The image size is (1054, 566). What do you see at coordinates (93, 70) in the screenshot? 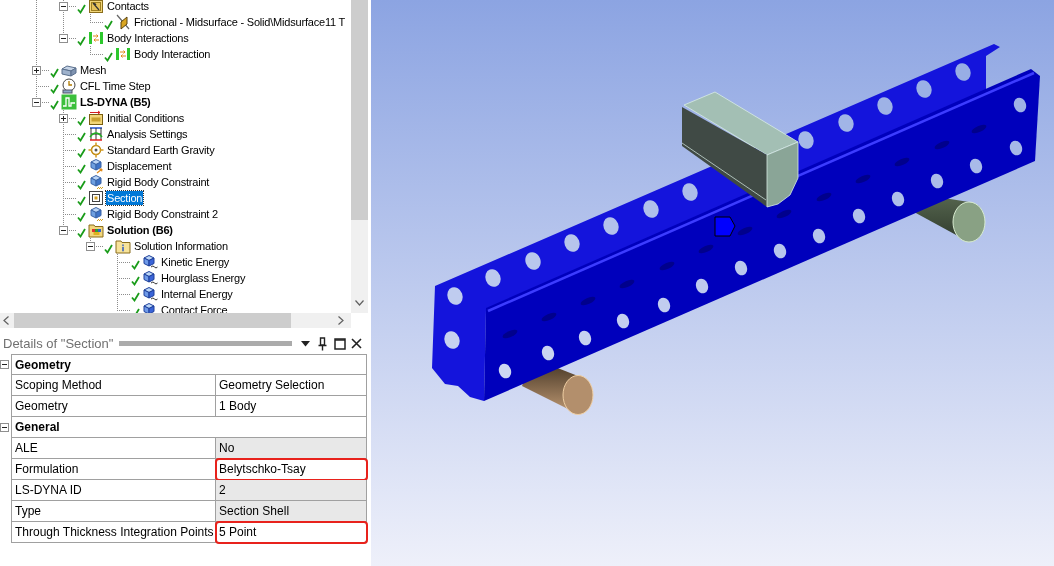
I see `tree-item: Mesh` at bounding box center [93, 70].